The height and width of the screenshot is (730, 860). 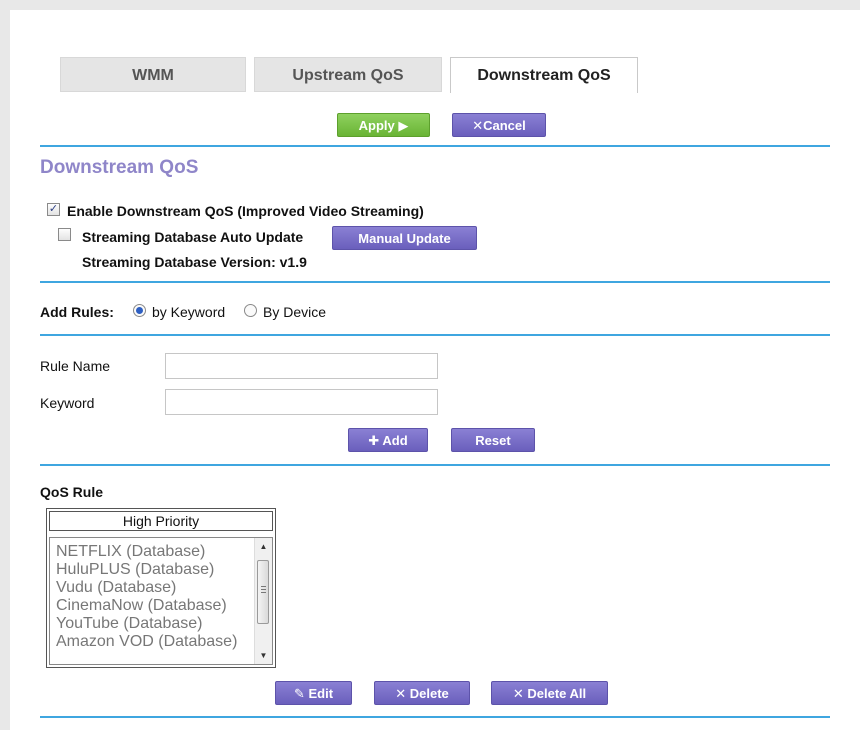 I want to click on qos-rule-title: QoS Rule, so click(x=72, y=492).